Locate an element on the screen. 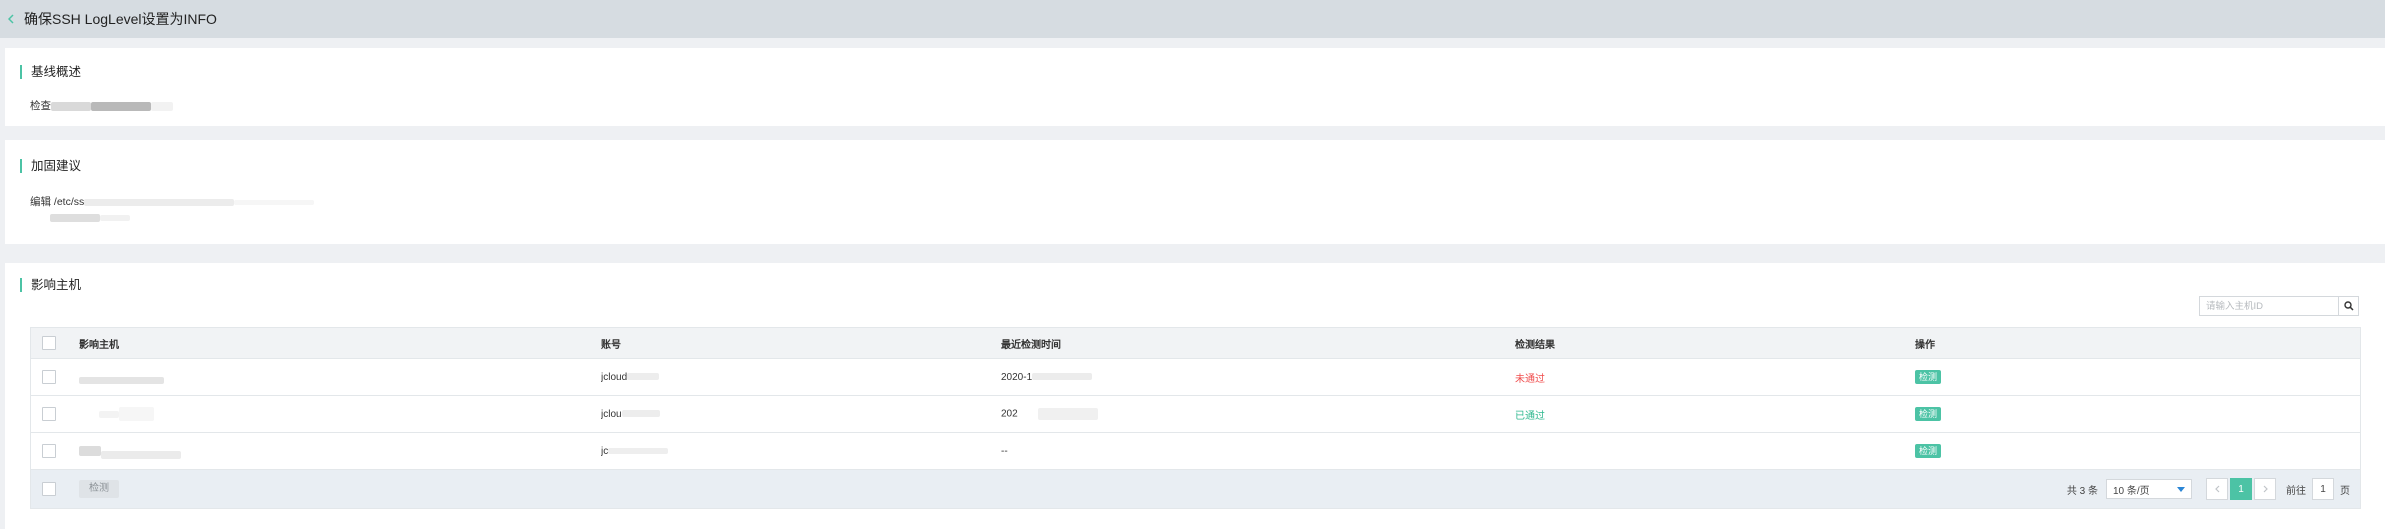 Image resolution: width=2385 pixels, height=529 pixels. host-search is located at coordinates (2279, 306).